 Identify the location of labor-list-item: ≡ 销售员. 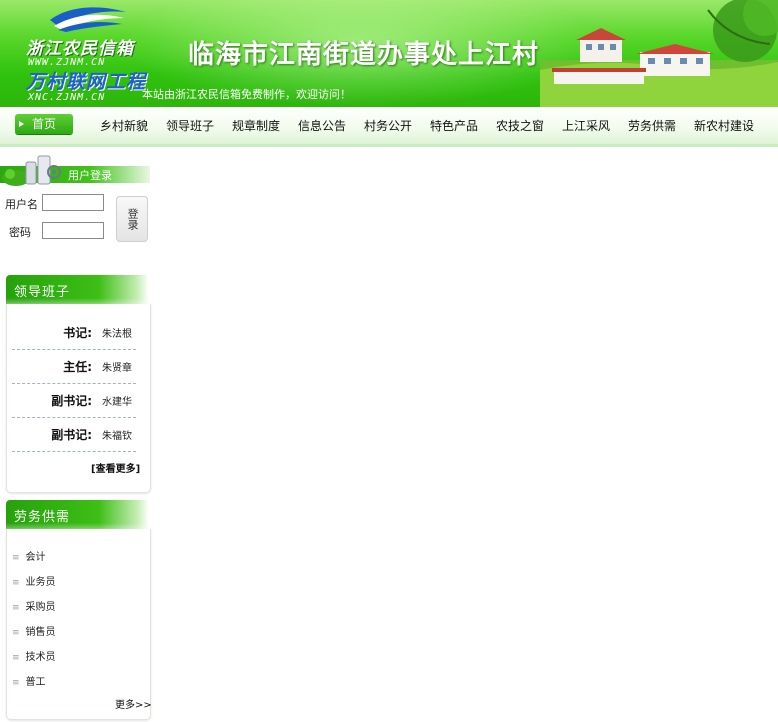
(34, 630).